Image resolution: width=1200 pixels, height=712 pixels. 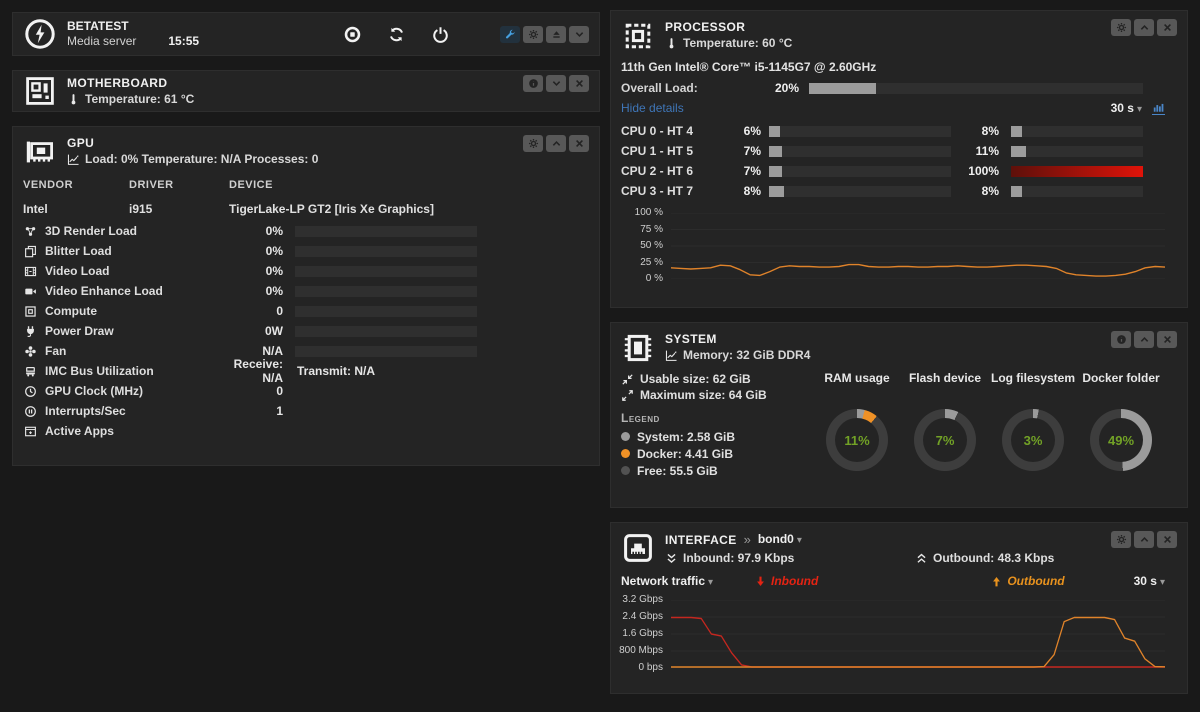 What do you see at coordinates (987, 151) in the screenshot?
I see `cpu-core-value-2: 11%` at bounding box center [987, 151].